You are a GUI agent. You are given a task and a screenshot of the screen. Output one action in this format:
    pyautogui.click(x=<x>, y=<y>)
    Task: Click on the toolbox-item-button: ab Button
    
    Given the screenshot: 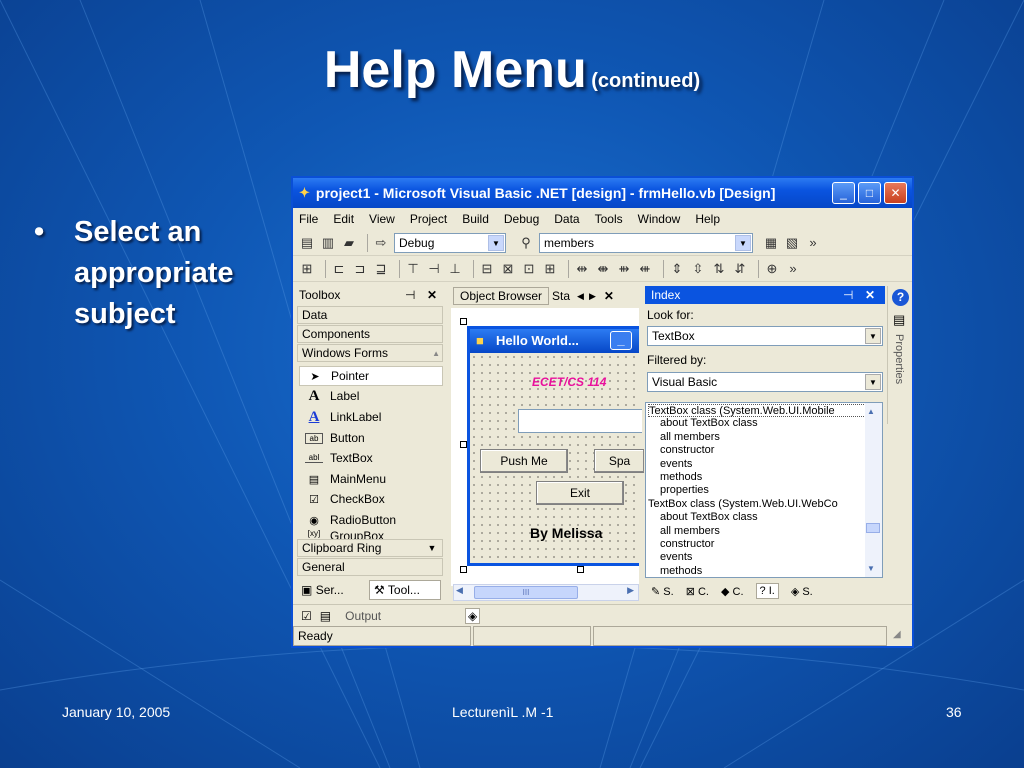 What is the action you would take?
    pyautogui.click(x=335, y=438)
    